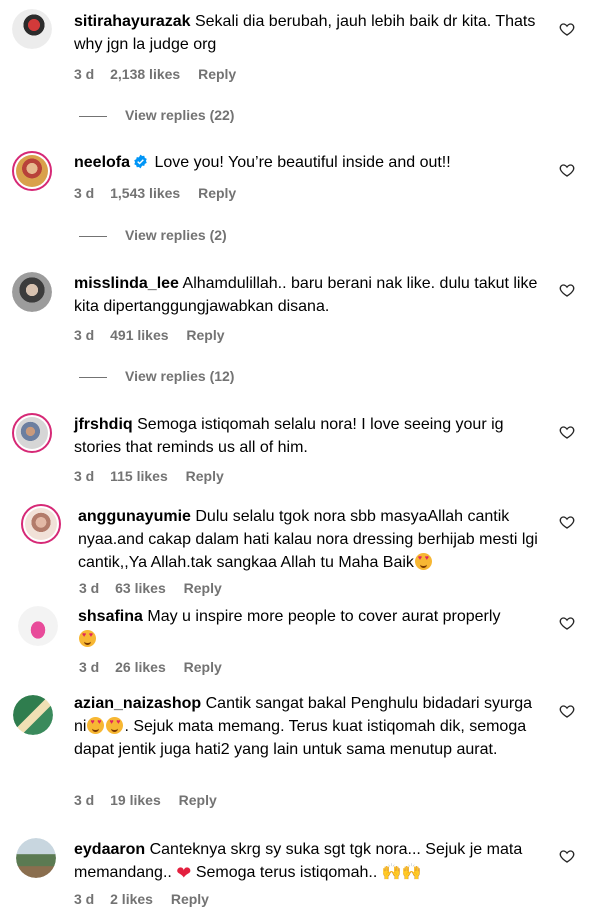 The width and height of the screenshot is (590, 921). I want to click on view-replies-label: View replies (12), so click(180, 376).